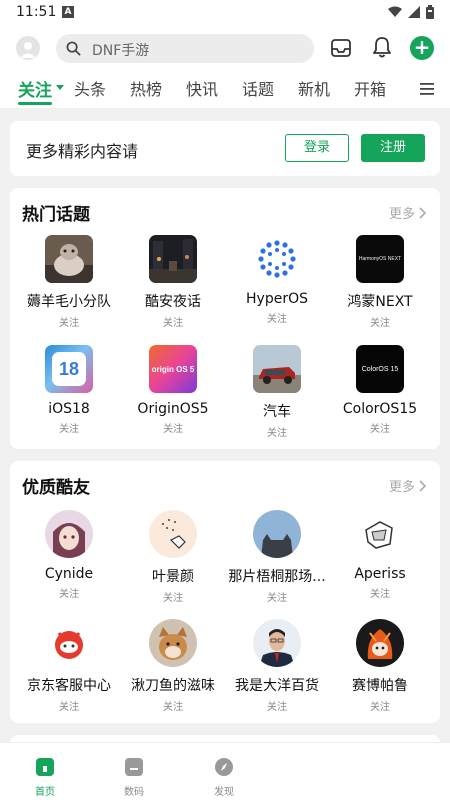 Image resolution: width=450 pixels, height=800 pixels. What do you see at coordinates (173, 643) in the screenshot?
I see `dog-avatar-icon` at bounding box center [173, 643].